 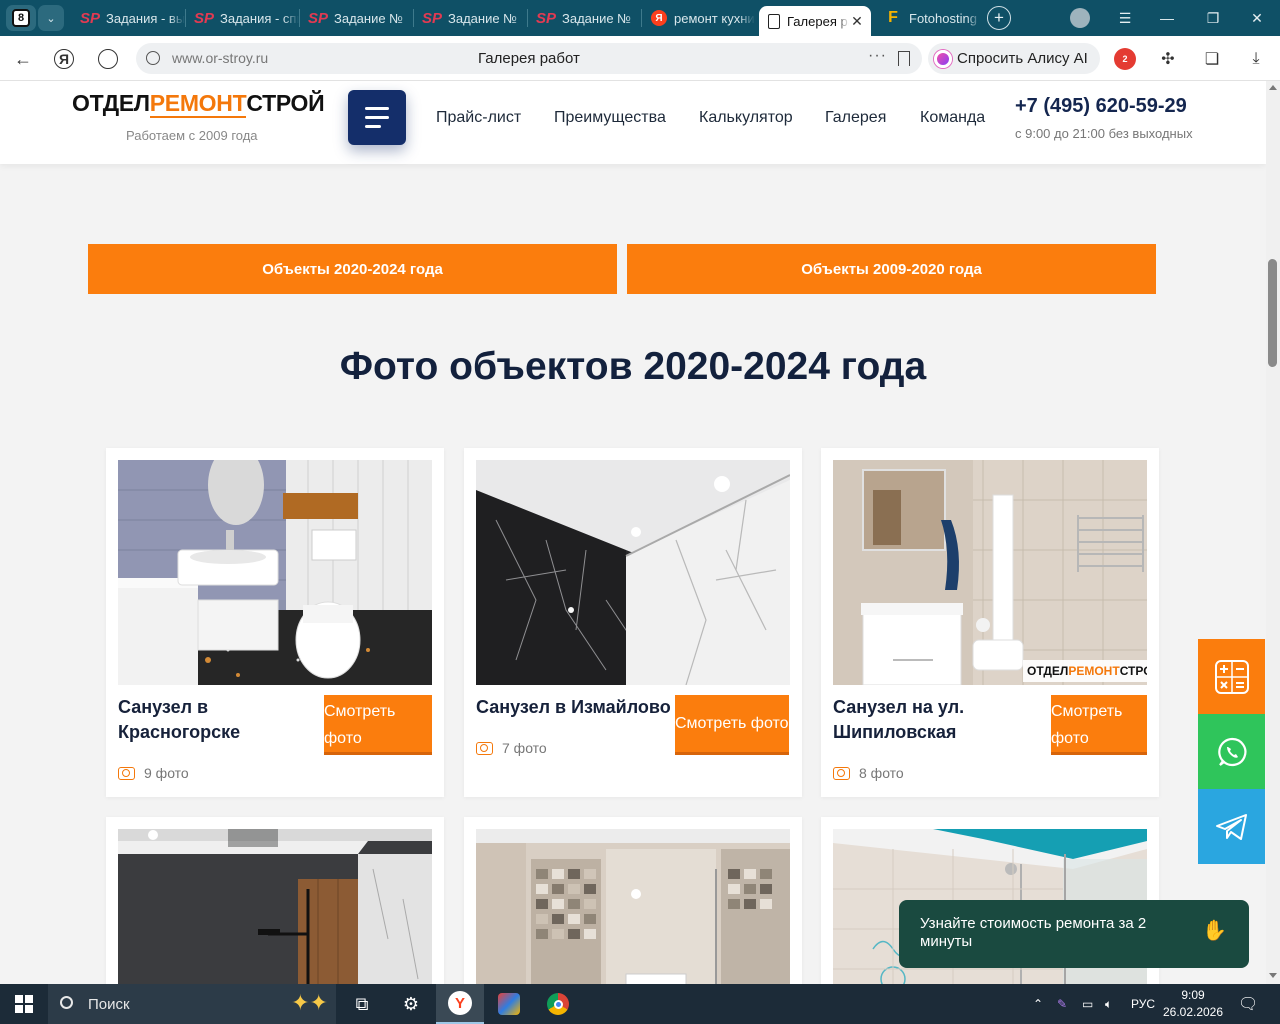 I want to click on nav-link-calculator: Калькулятор, so click(x=746, y=118).